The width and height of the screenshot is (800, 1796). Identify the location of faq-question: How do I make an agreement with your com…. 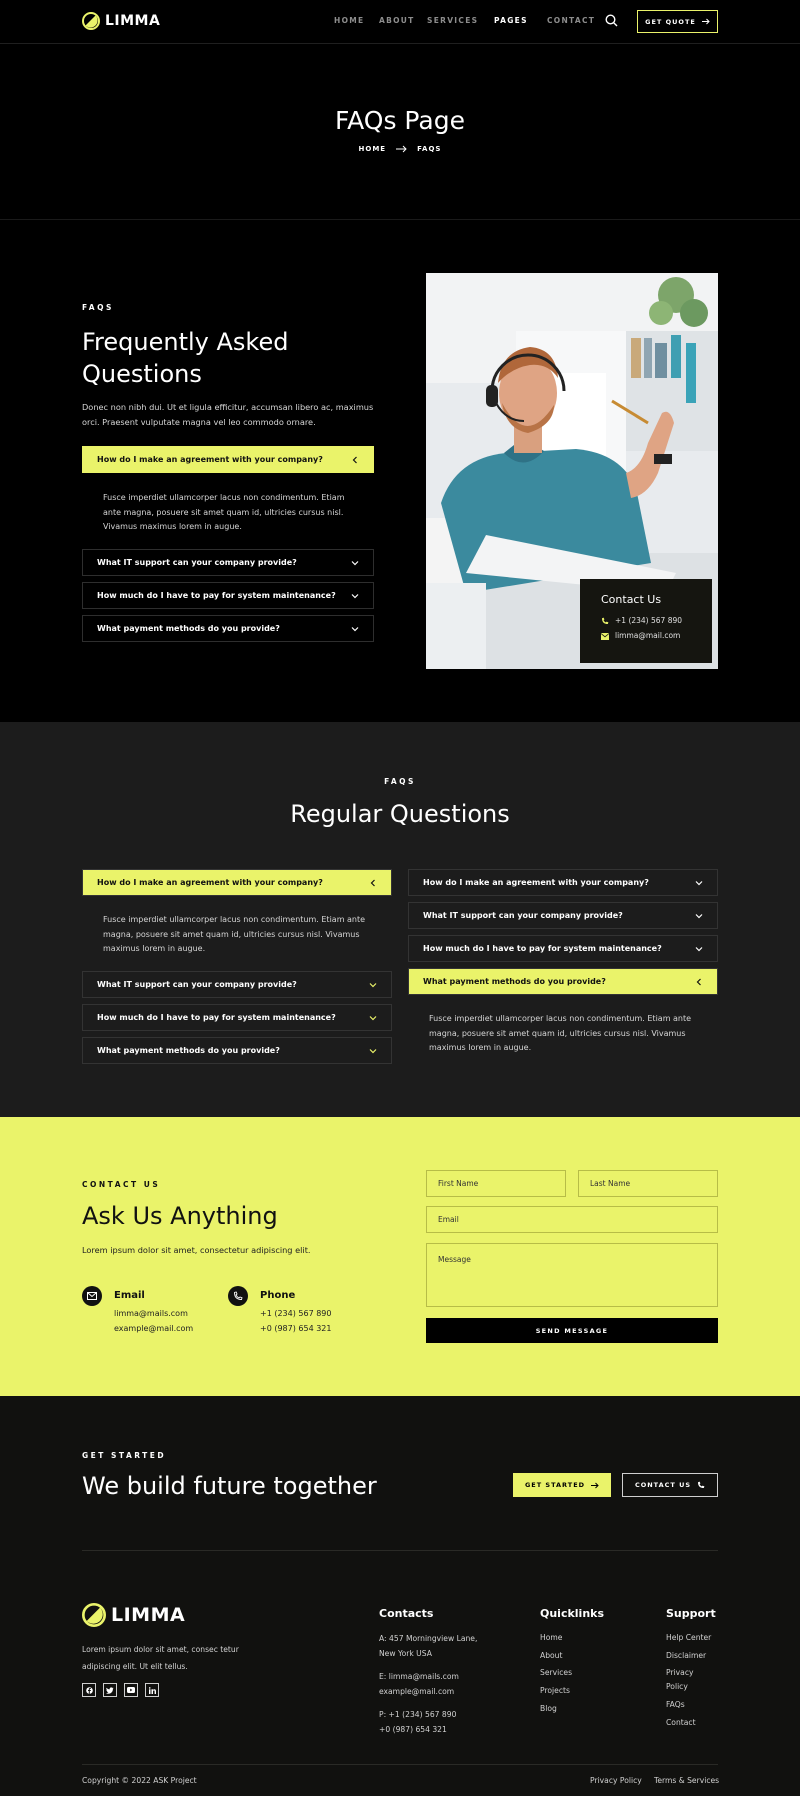
(210, 882).